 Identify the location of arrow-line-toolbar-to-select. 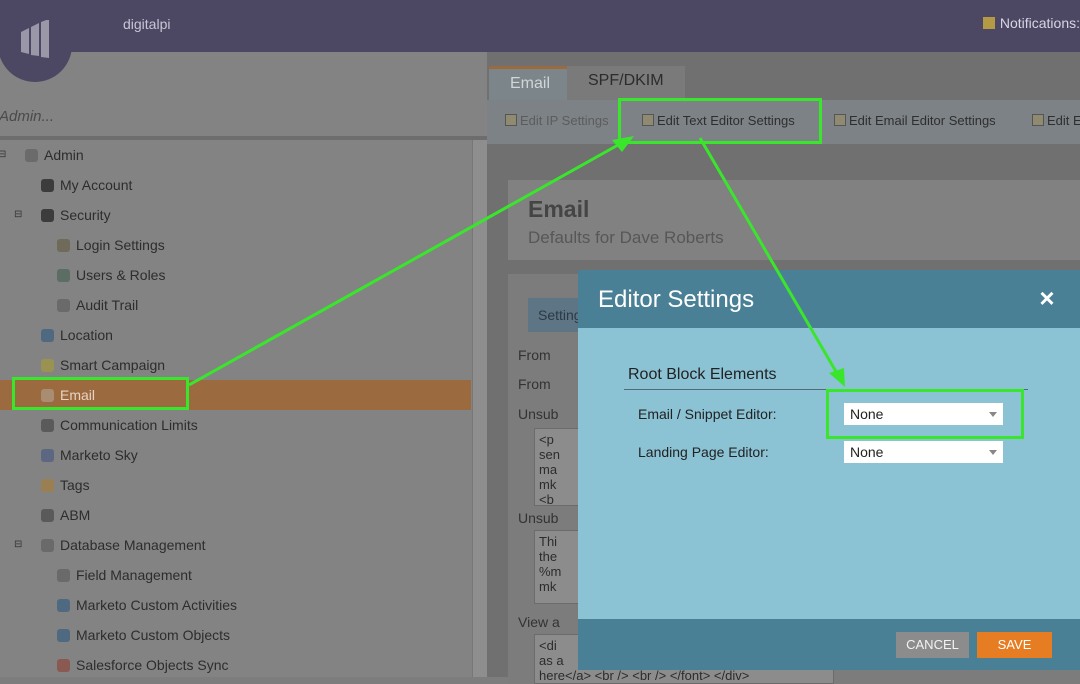
(769, 256).